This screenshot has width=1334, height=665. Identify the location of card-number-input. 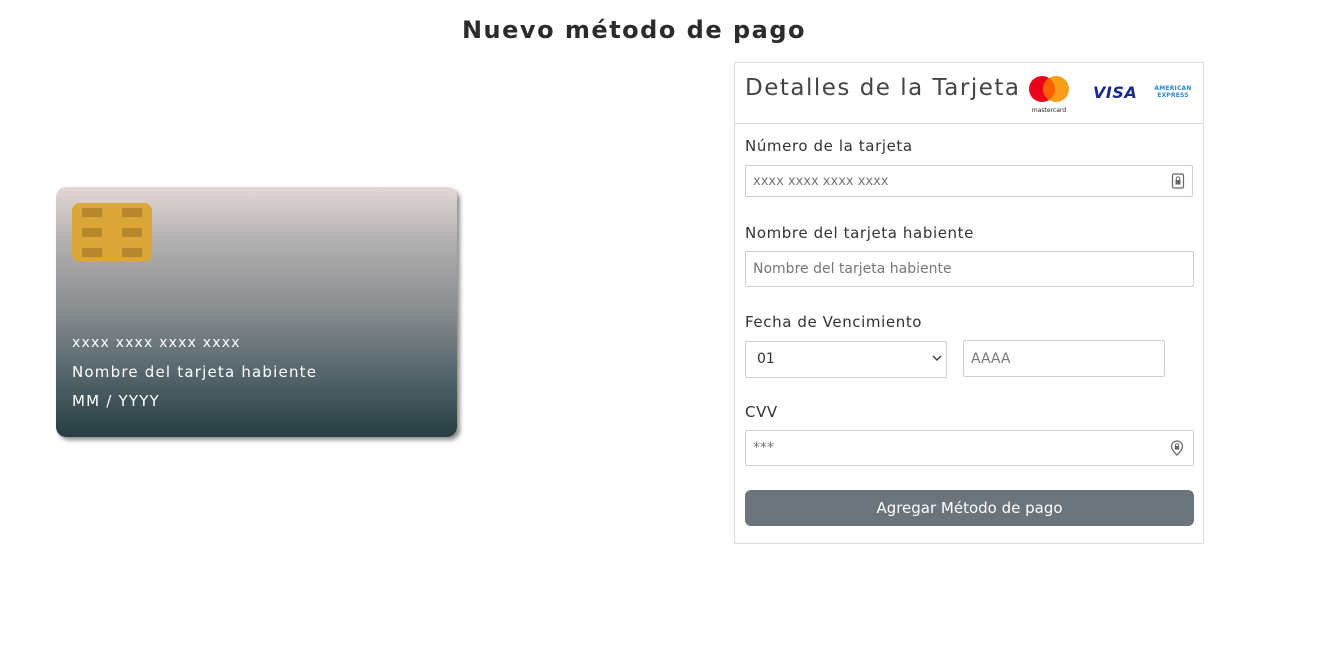
(969, 181).